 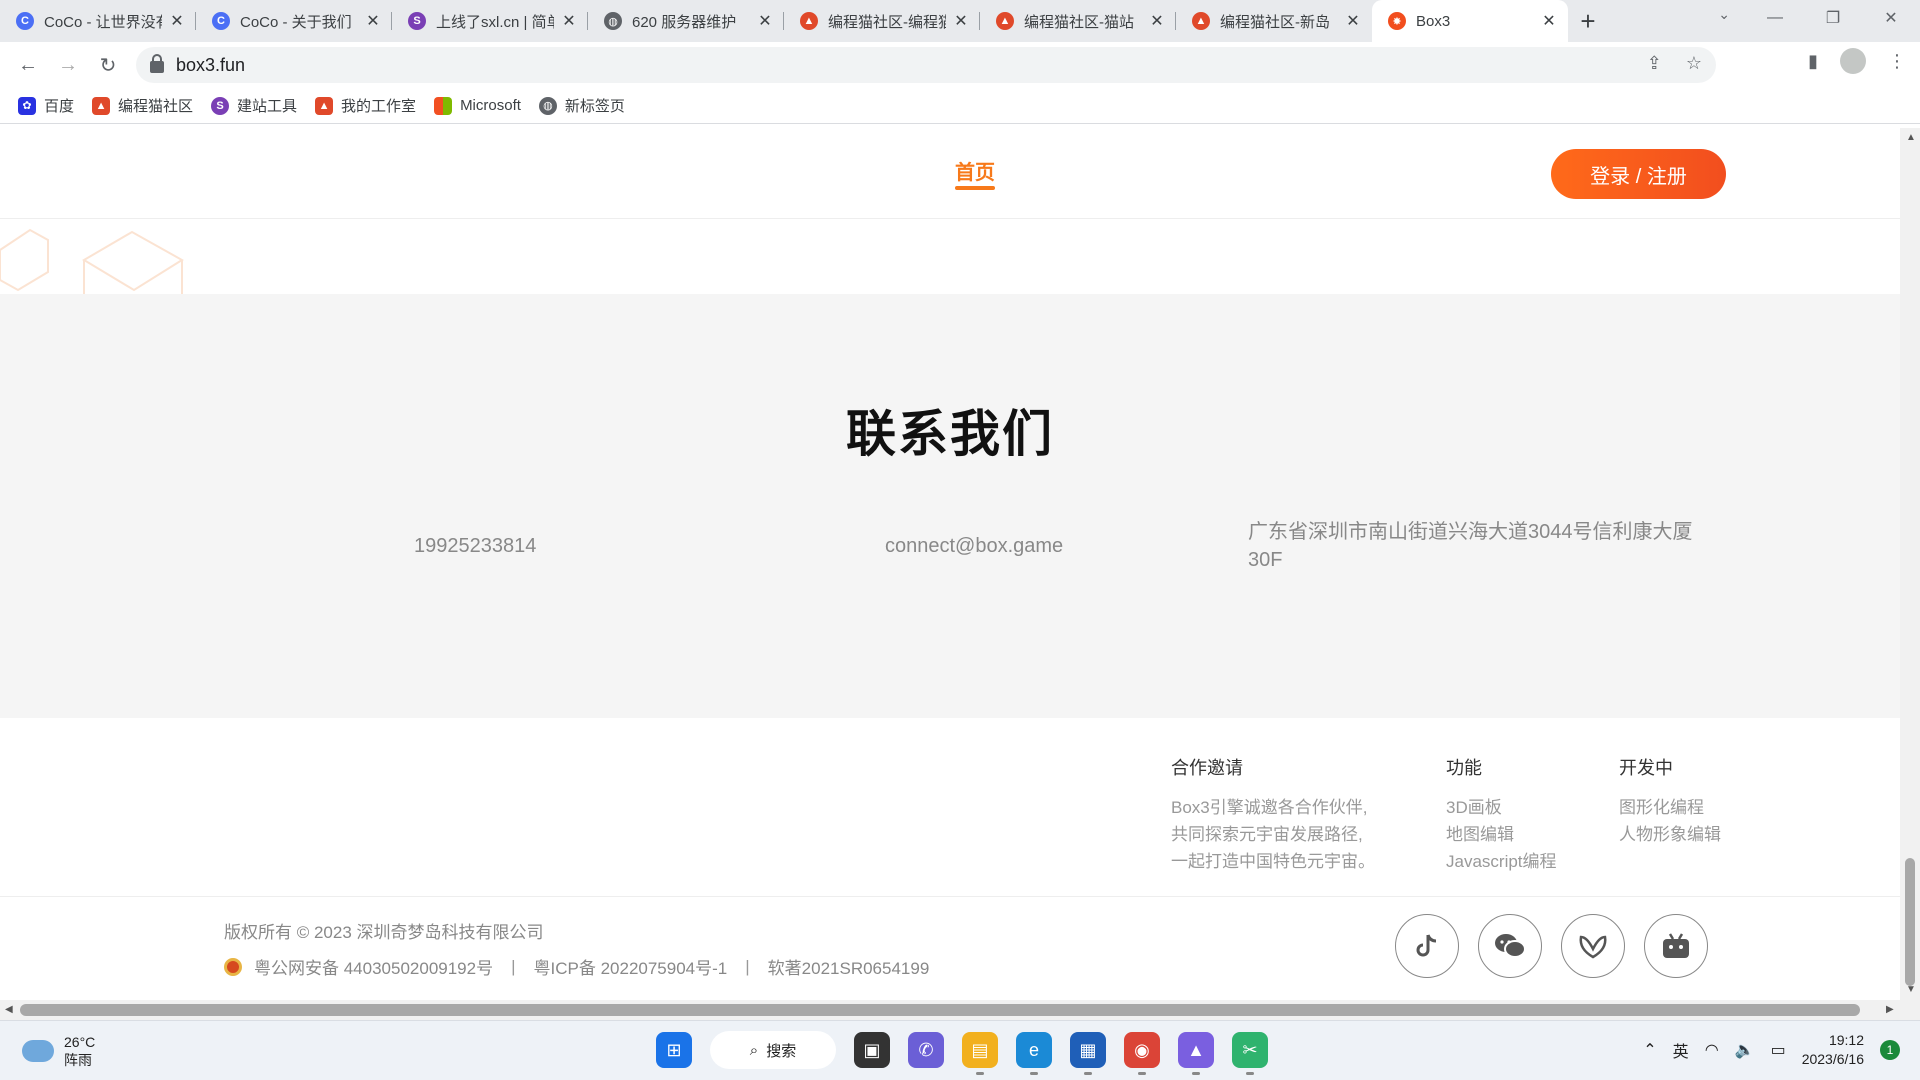 What do you see at coordinates (1833, 1050) in the screenshot?
I see `clock: 19:12 2023/6/16` at bounding box center [1833, 1050].